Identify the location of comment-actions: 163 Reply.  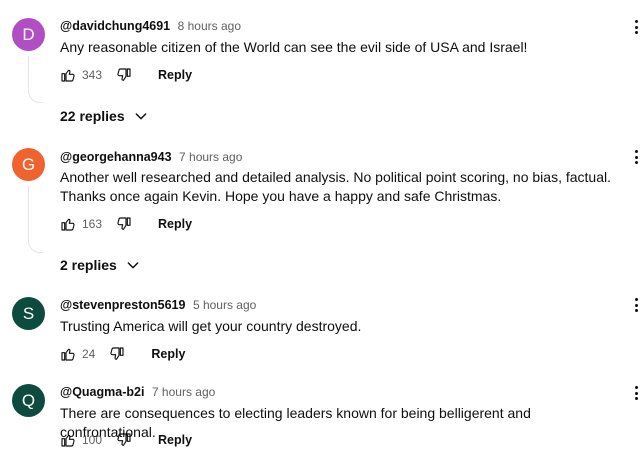
(126, 224).